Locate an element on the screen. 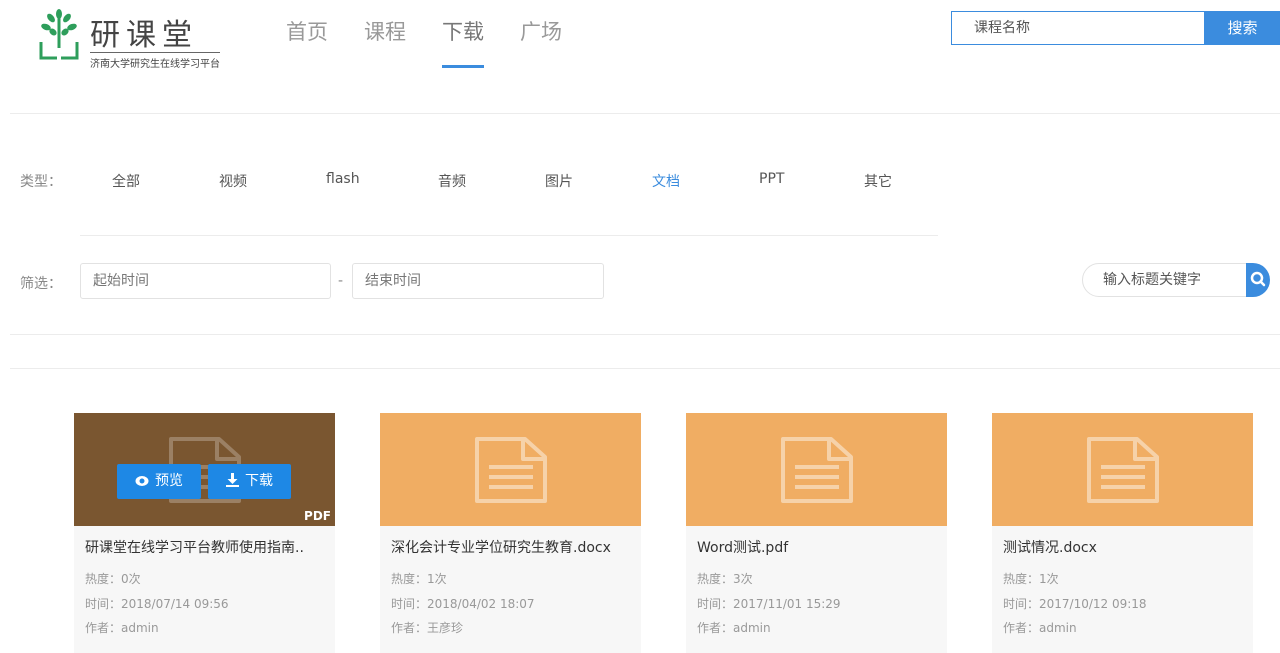 The width and height of the screenshot is (1280, 653). type-ppt: PPT is located at coordinates (771, 179).